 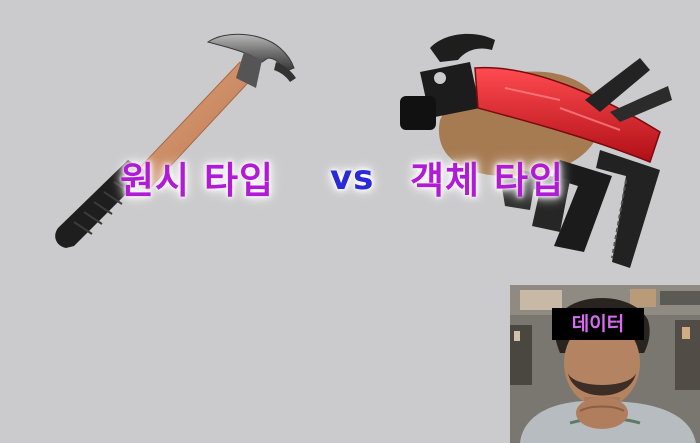 What do you see at coordinates (598, 324) in the screenshot?
I see `data-label: 데이터` at bounding box center [598, 324].